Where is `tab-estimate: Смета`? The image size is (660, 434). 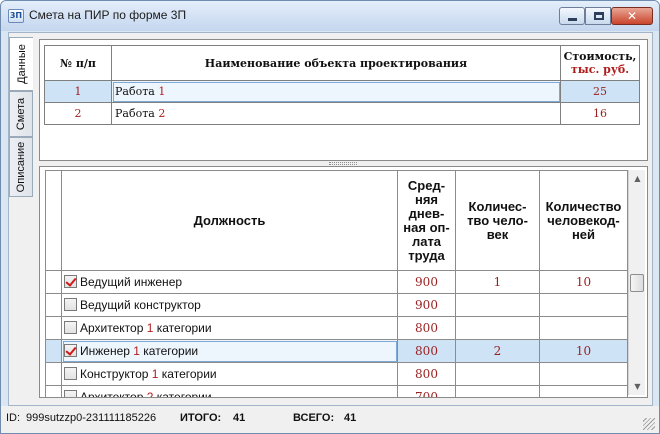
tab-estimate: Смета is located at coordinates (21, 114).